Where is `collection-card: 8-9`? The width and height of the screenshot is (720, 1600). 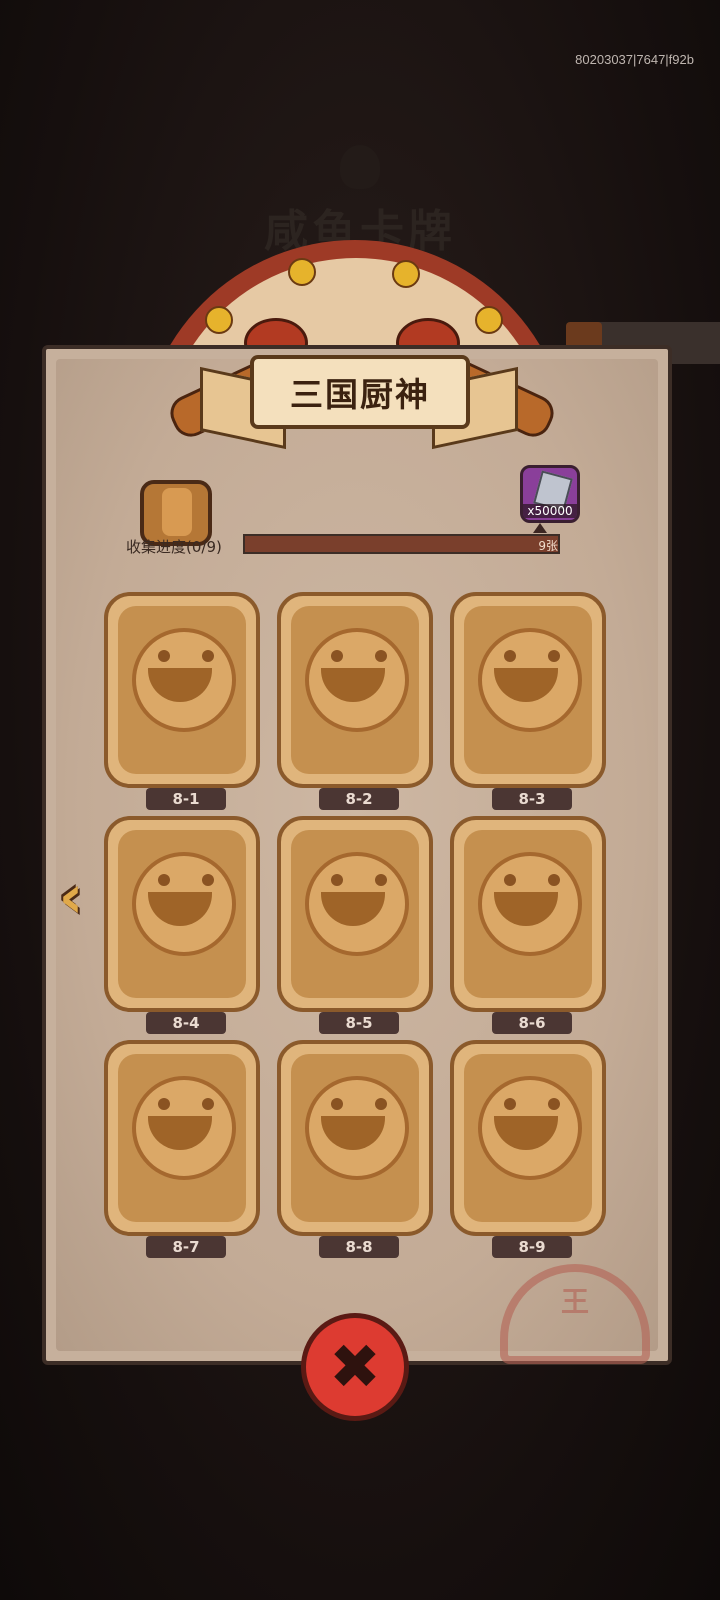 collection-card: 8-9 is located at coordinates (528, 1149).